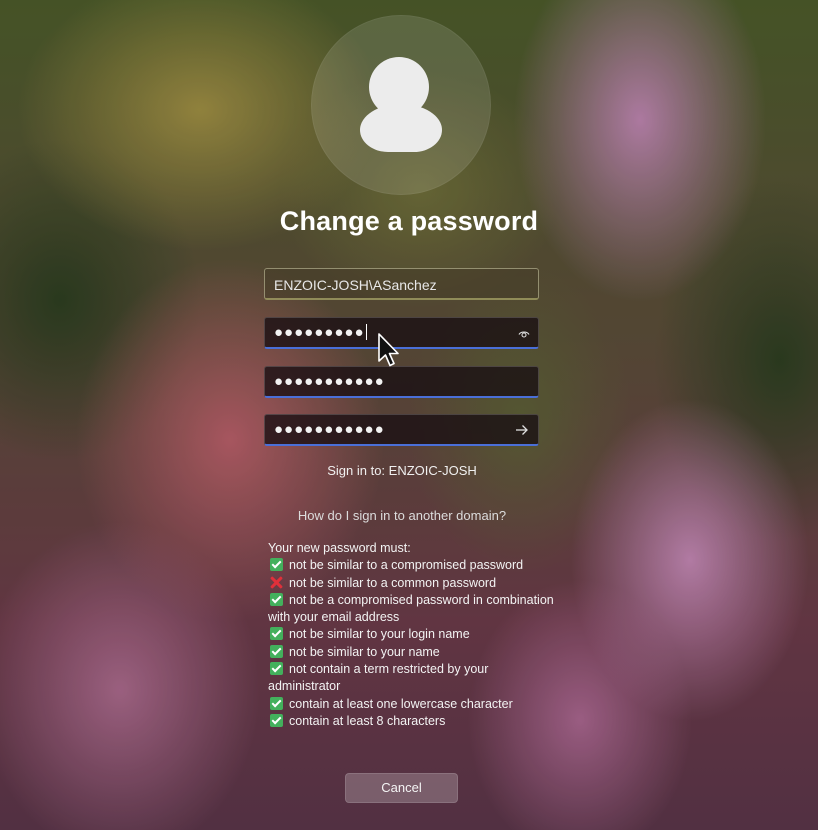 The width and height of the screenshot is (818, 830). Describe the element at coordinates (409, 221) in the screenshot. I see `page-title: Change a password` at that location.